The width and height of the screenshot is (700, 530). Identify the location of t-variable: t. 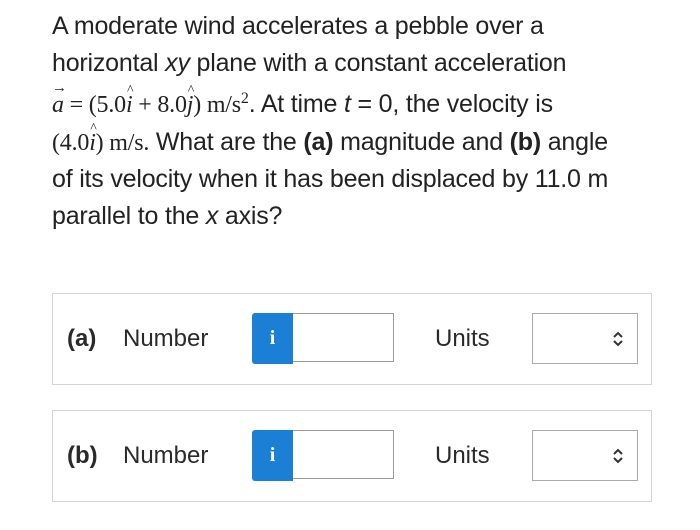
(347, 104).